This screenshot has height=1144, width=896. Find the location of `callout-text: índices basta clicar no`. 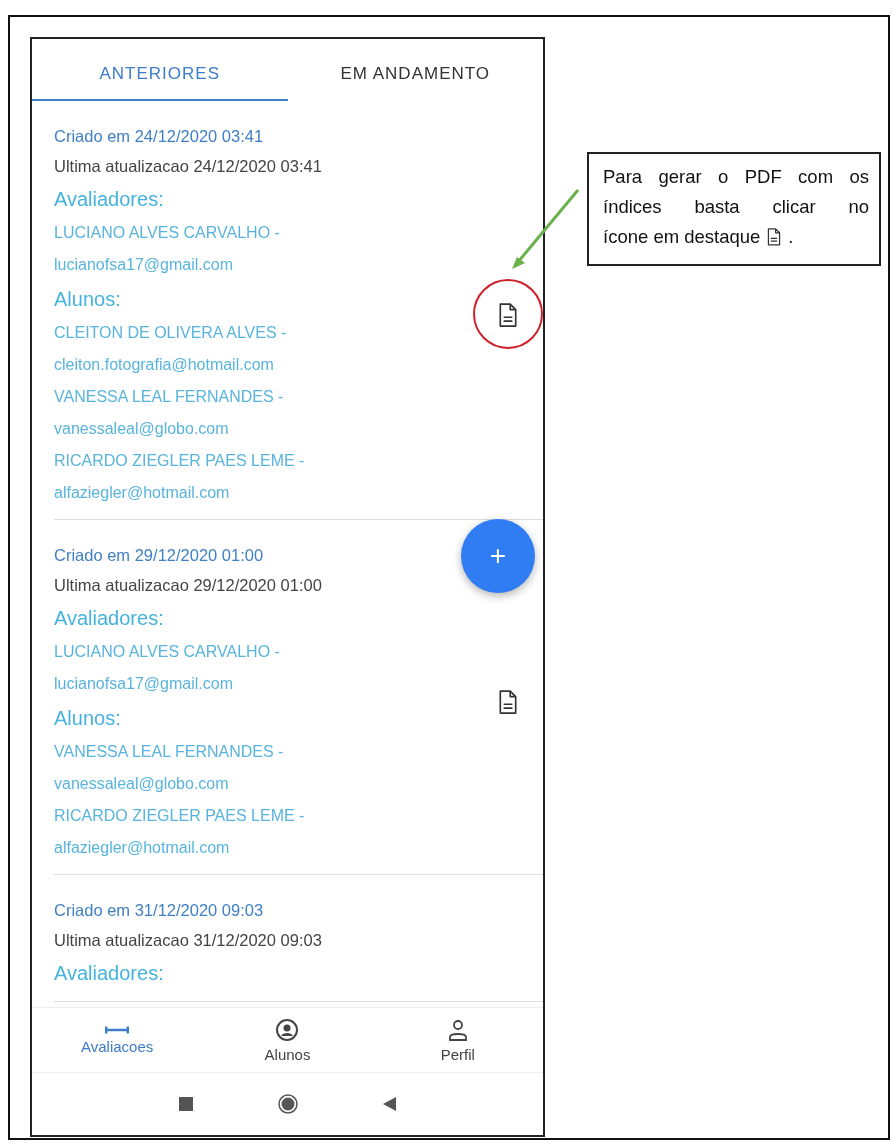

callout-text: índices basta clicar no is located at coordinates (736, 207).